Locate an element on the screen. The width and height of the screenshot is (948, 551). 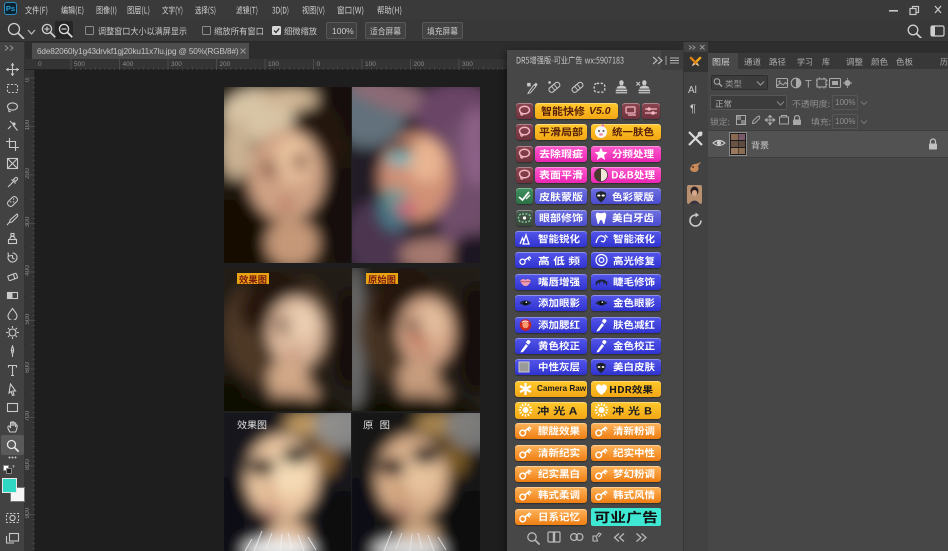
svg-text: 600 is located at coordinates (28, 367).